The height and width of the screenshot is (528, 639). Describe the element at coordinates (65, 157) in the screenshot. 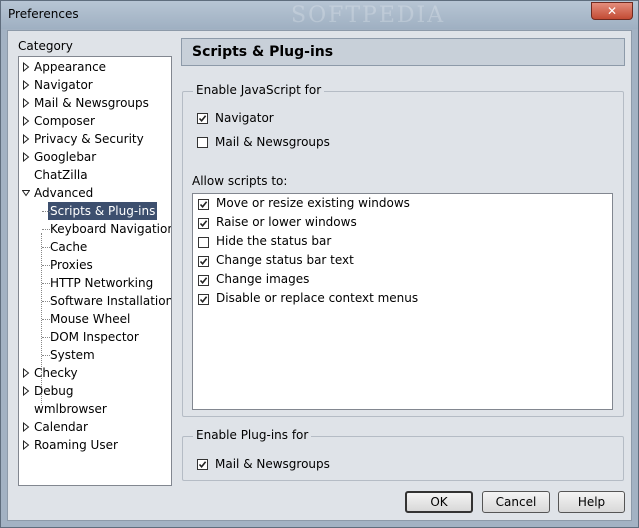

I see `tree-item-label: Googlebar` at that location.